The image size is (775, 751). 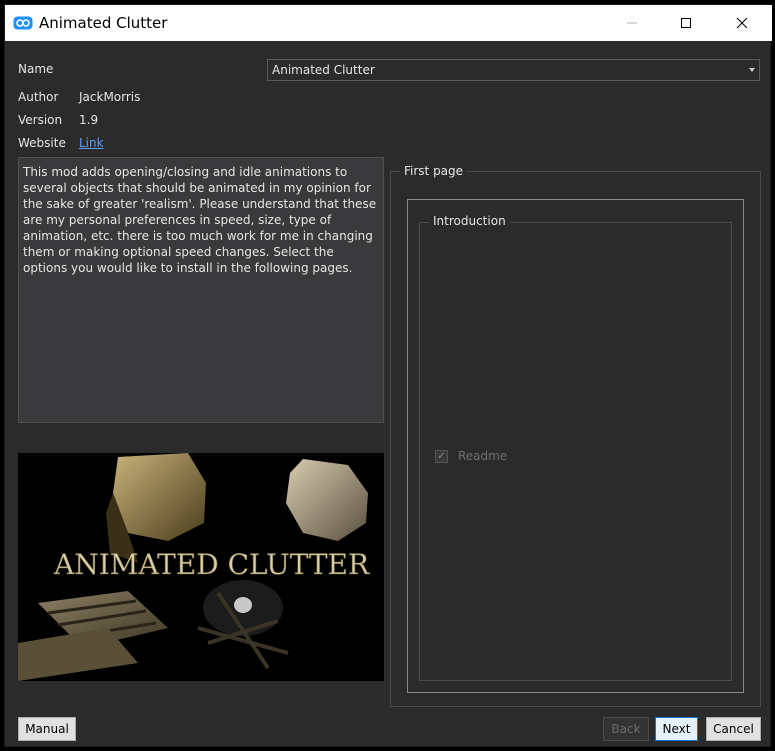 What do you see at coordinates (36, 69) in the screenshot?
I see `name-label: Name` at bounding box center [36, 69].